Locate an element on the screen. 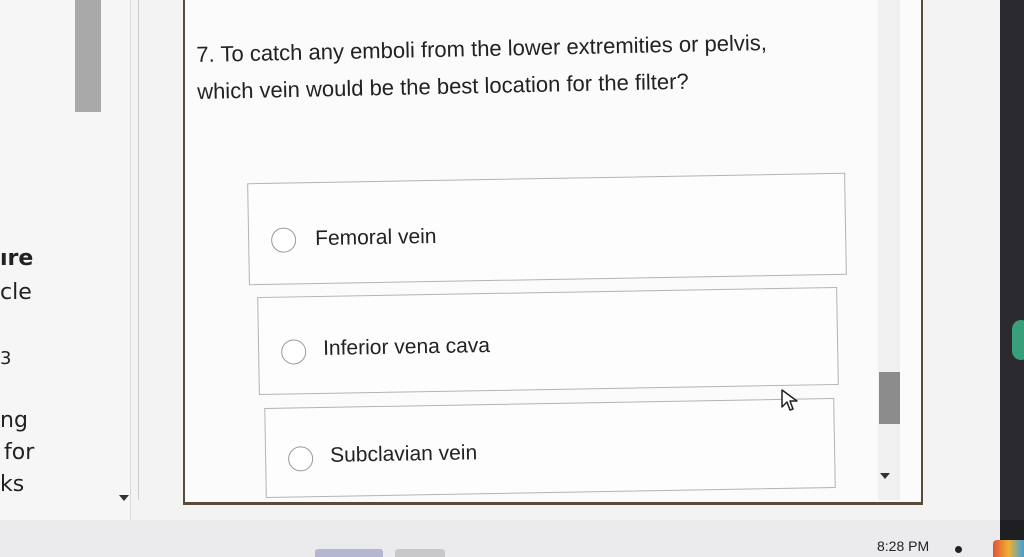  left-panel-text-6: ks is located at coordinates (12, 484).